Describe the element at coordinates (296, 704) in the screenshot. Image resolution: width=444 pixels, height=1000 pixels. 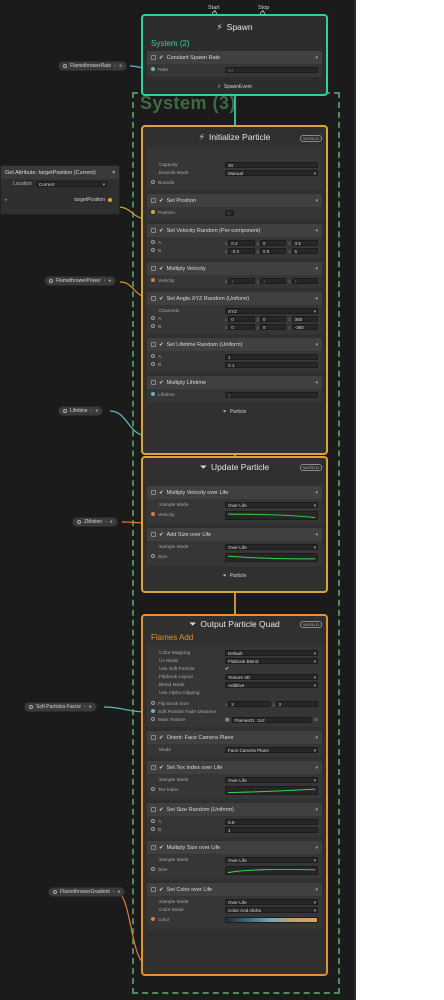
I see `flipbook-size-y: 2` at that location.